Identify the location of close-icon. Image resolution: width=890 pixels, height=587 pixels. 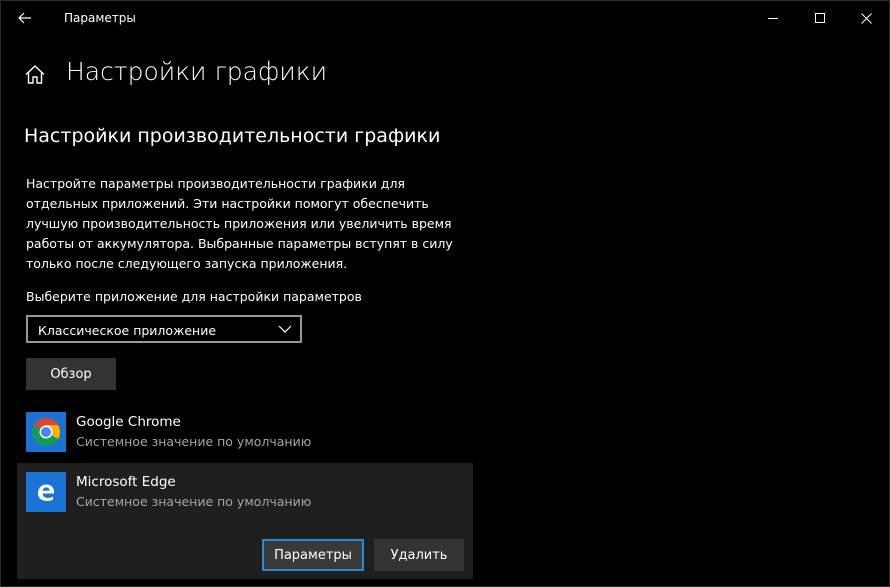
(866, 18).